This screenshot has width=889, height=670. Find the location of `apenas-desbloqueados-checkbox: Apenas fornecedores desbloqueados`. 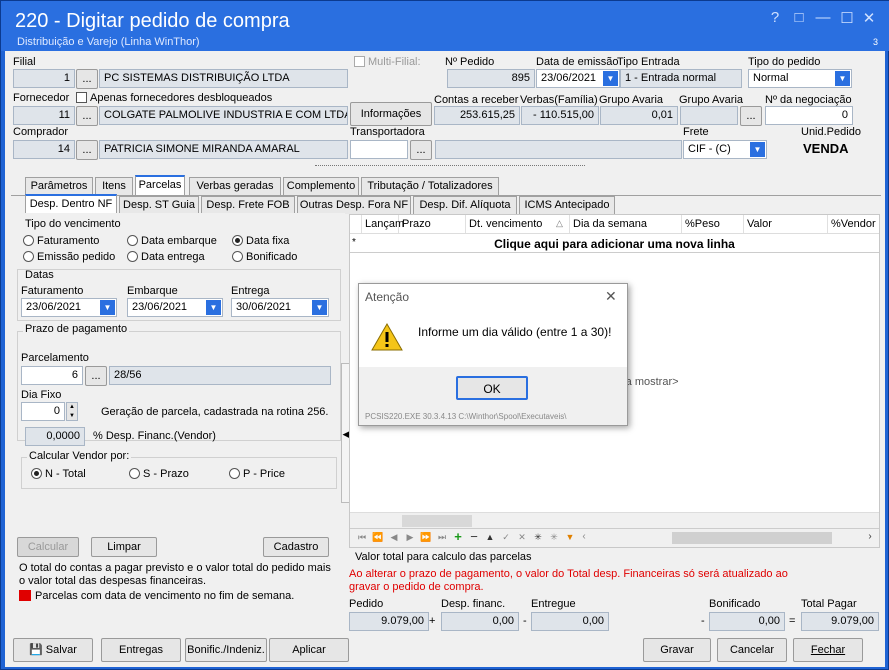

apenas-desbloqueados-checkbox: Apenas fornecedores desbloqueados is located at coordinates (174, 98).